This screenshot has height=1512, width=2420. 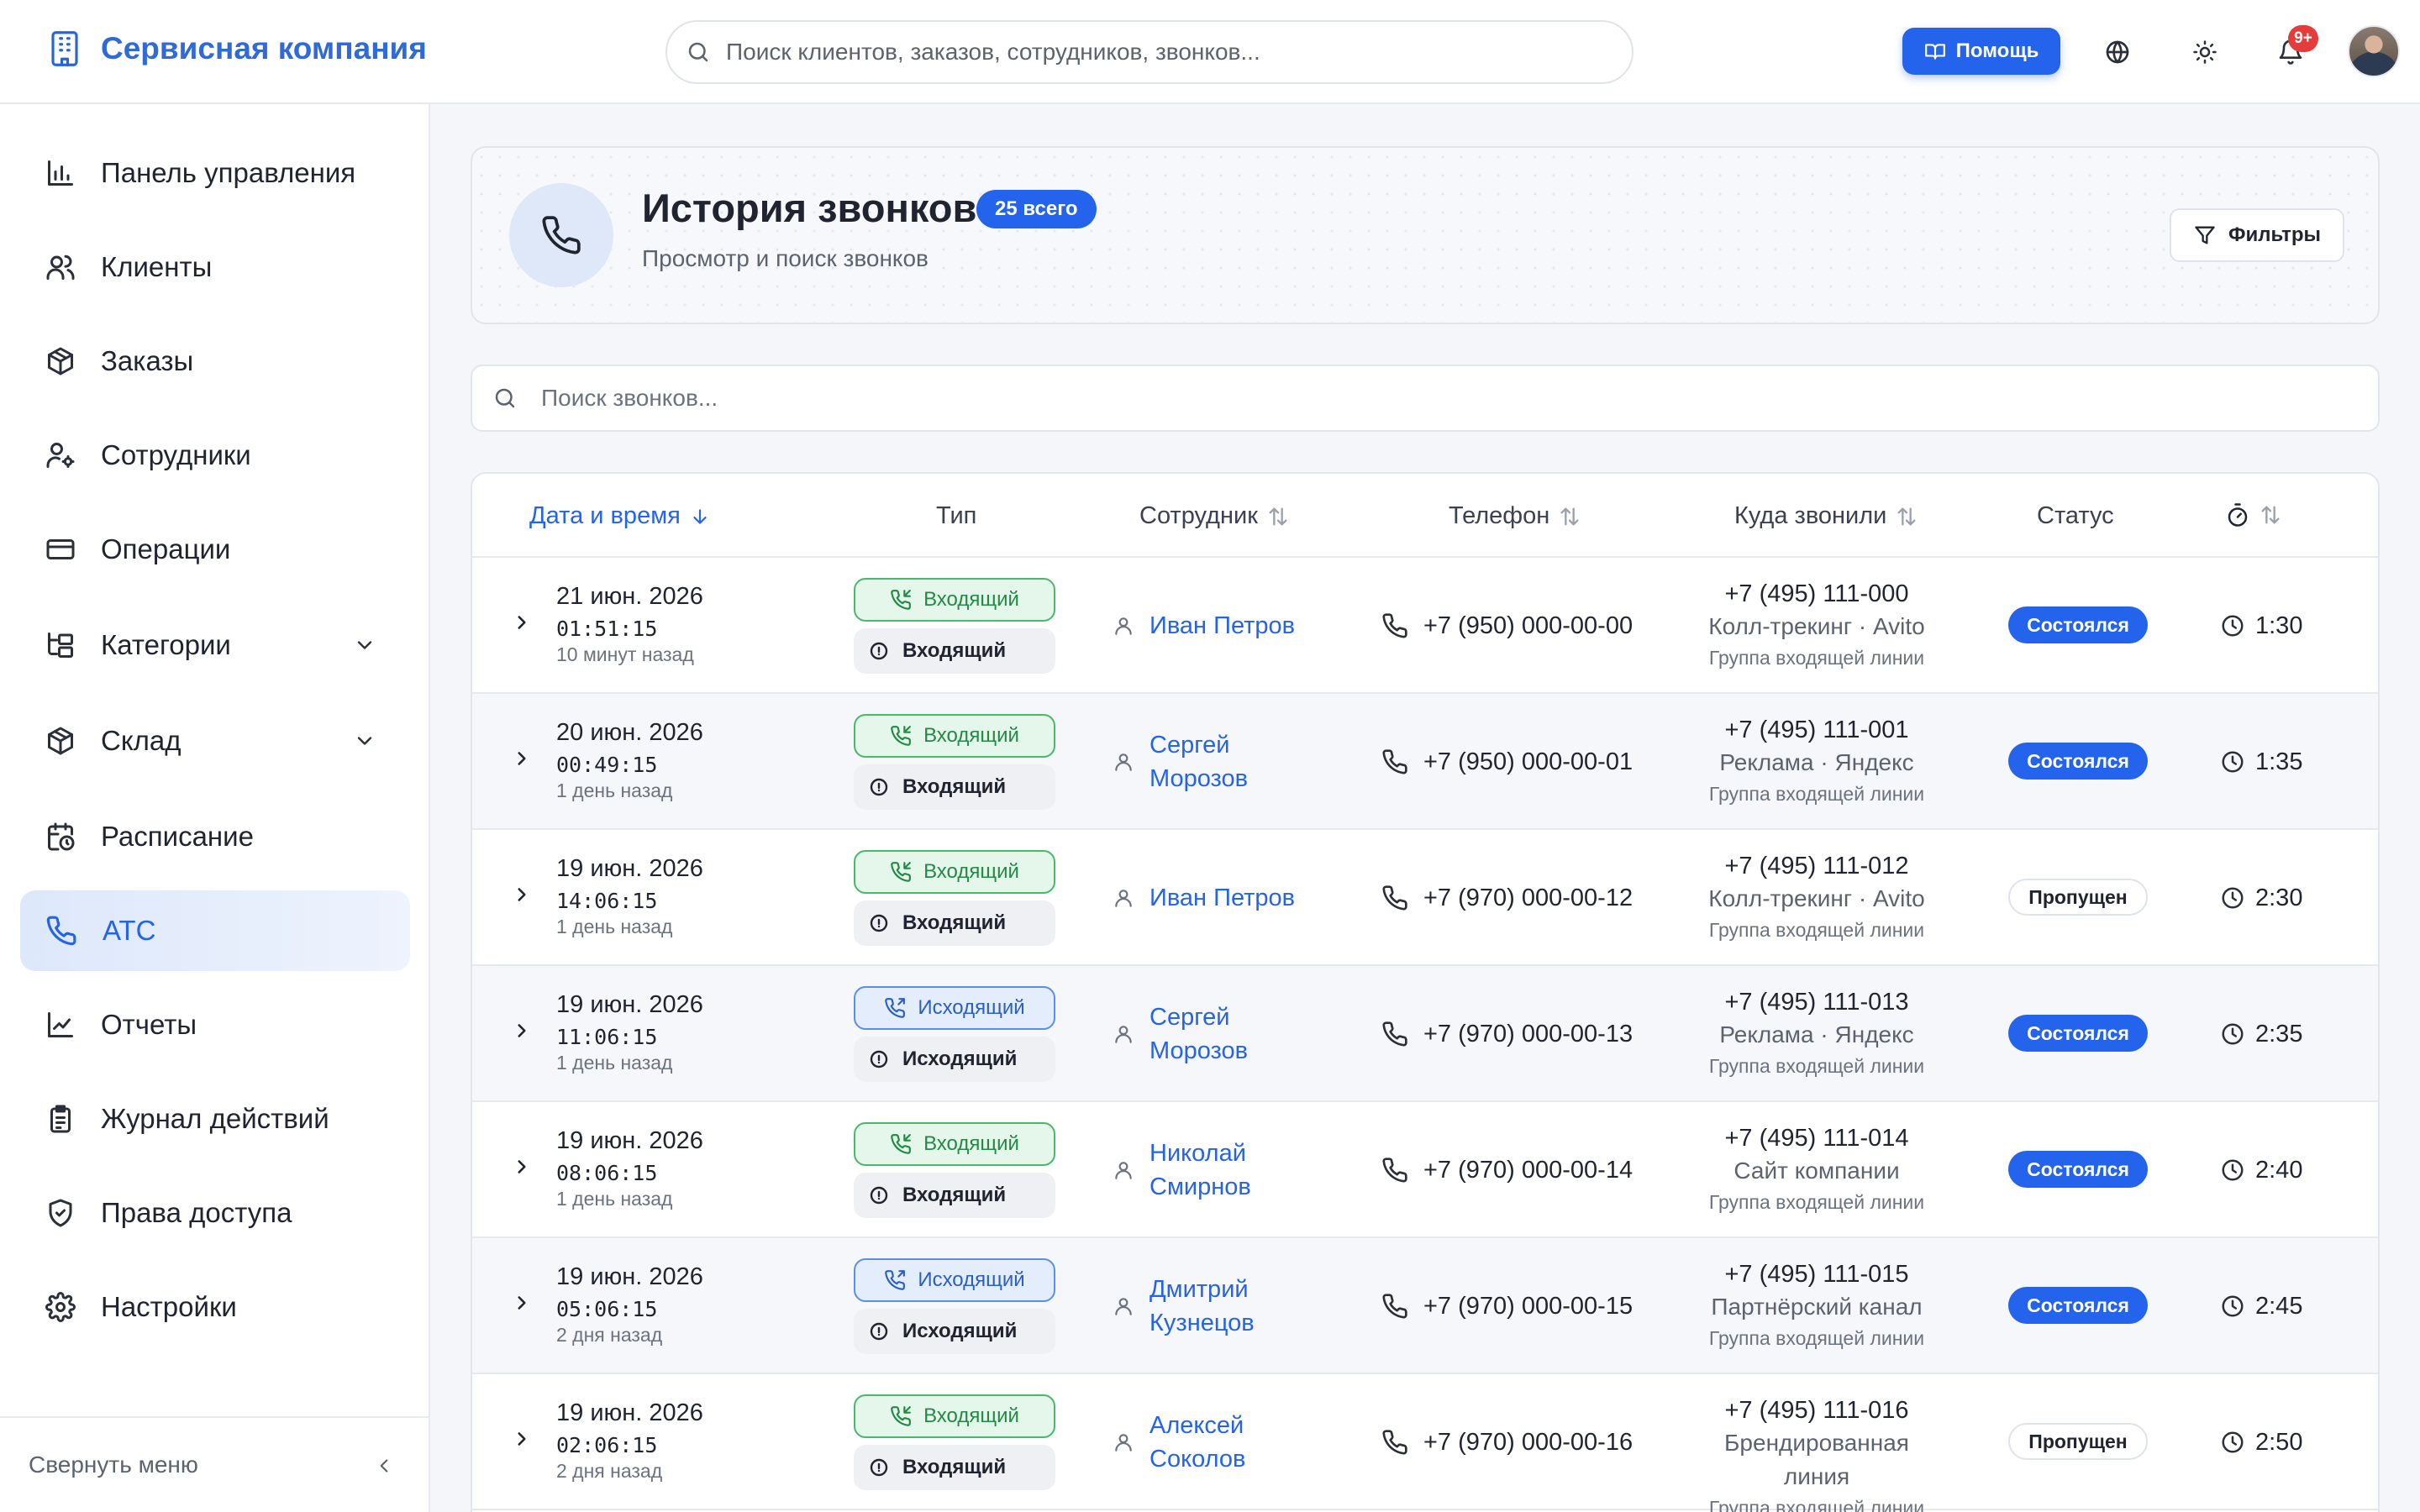 I want to click on call-time: 02:06:15, so click(x=607, y=1445).